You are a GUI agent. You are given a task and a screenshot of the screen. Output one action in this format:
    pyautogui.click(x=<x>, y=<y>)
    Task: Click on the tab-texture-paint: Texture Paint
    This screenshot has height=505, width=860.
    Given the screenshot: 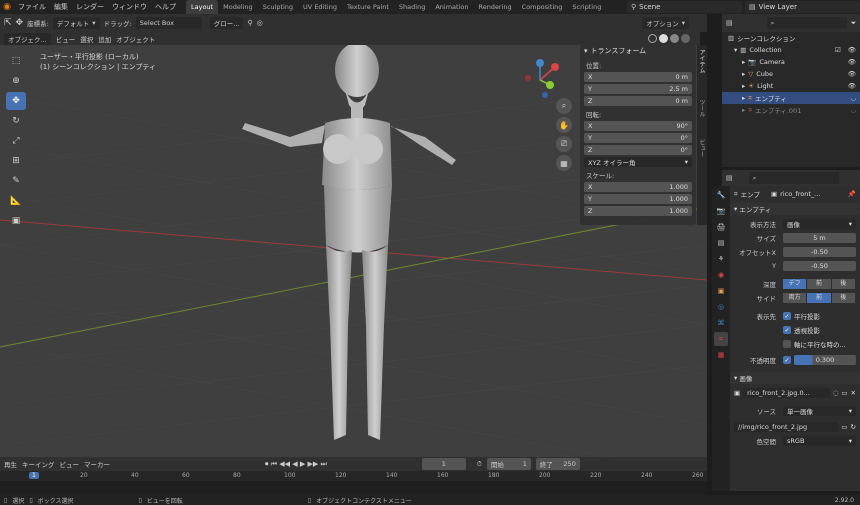 What is the action you would take?
    pyautogui.click(x=368, y=7)
    